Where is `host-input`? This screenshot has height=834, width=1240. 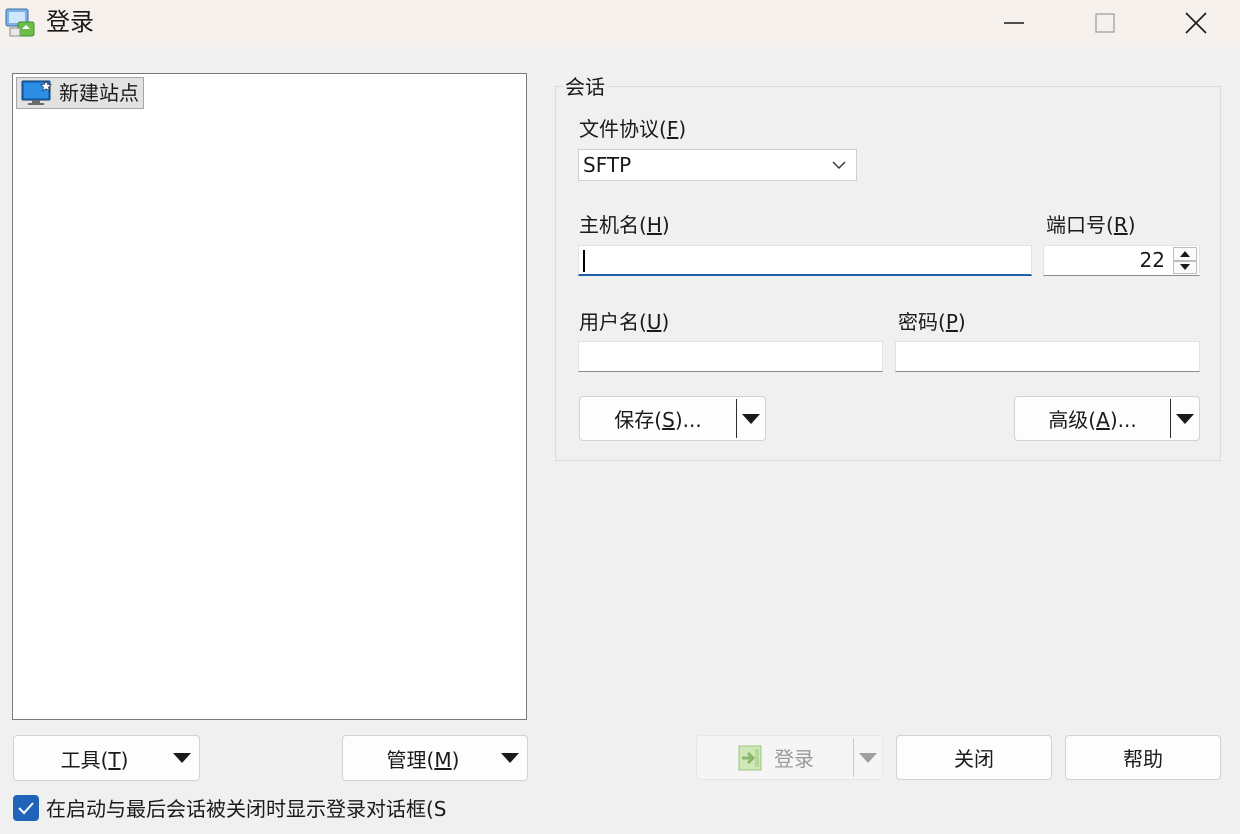 host-input is located at coordinates (805, 260).